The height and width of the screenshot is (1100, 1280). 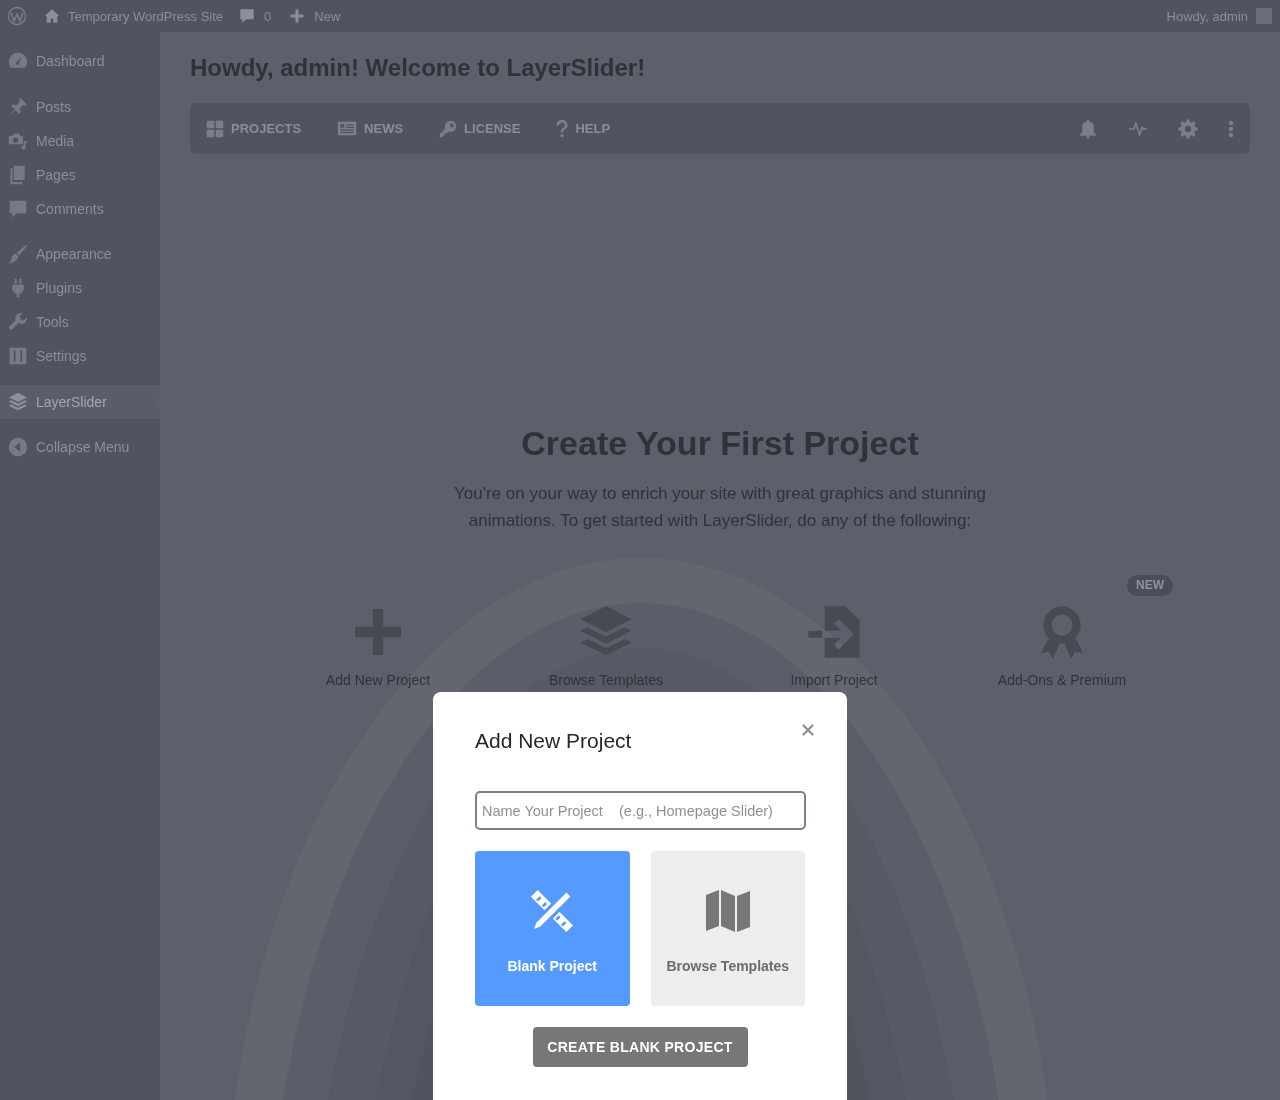 I want to click on toolbar-tab: LICENSE, so click(x=480, y=128).